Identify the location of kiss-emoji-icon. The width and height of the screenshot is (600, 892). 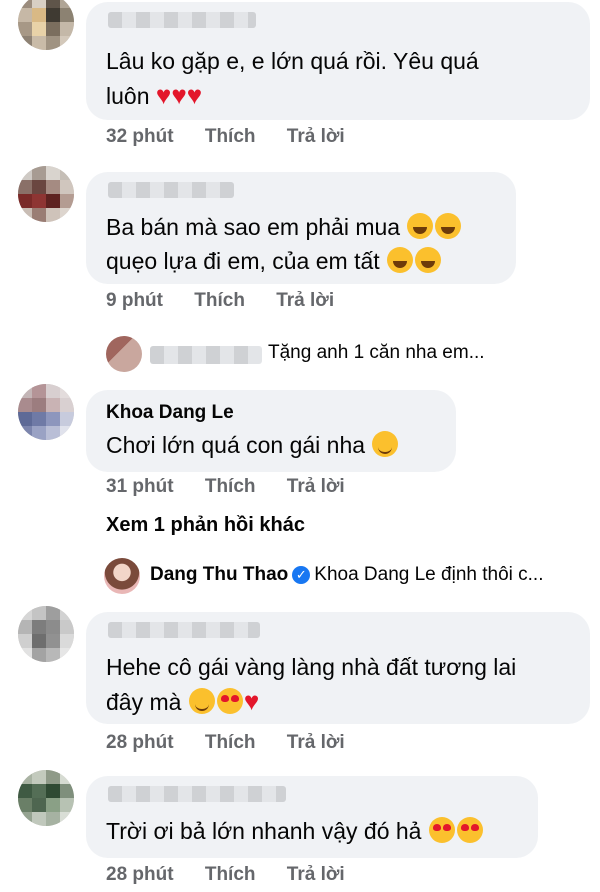
(201, 701).